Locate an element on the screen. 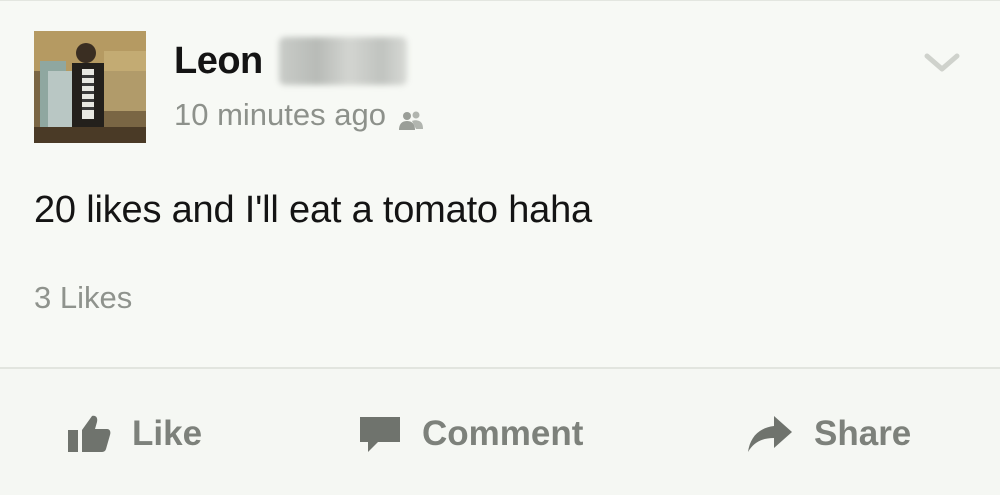 This screenshot has height=495, width=1000. post-meta: 10 minutes ago is located at coordinates (299, 115).